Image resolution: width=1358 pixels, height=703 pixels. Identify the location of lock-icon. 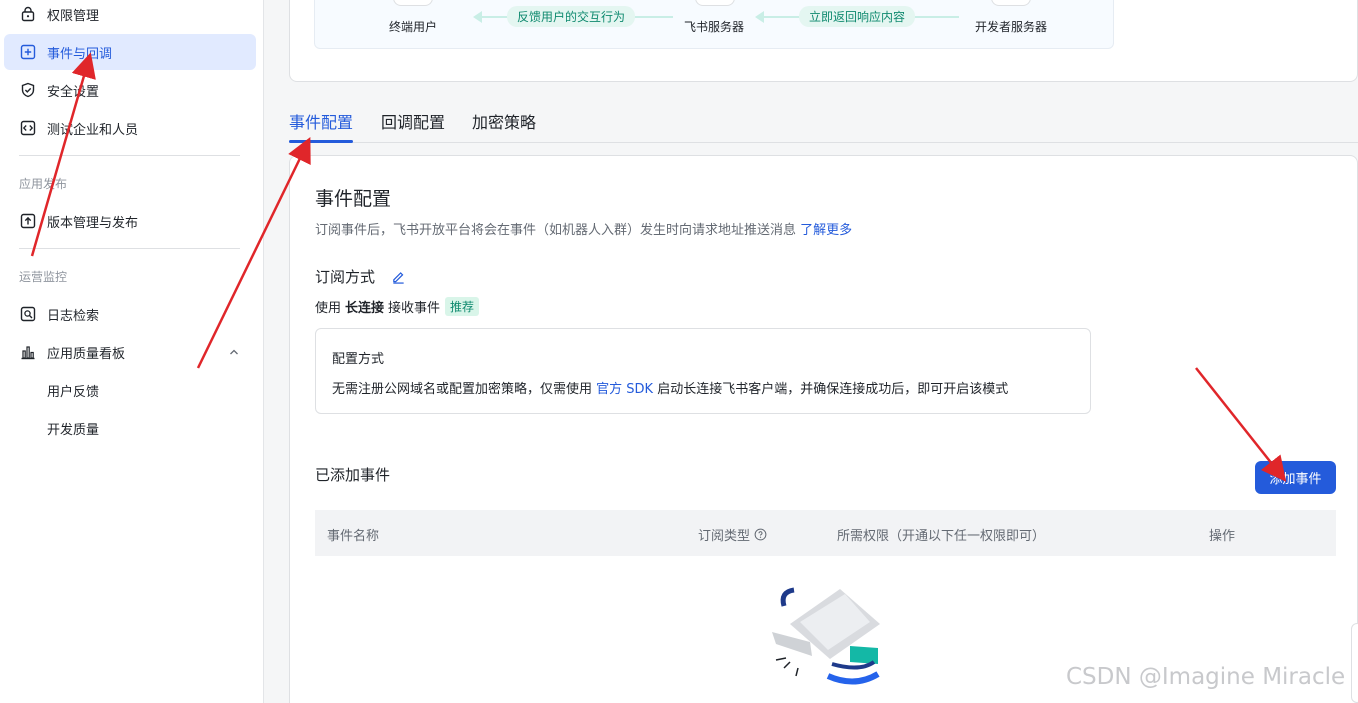
(28, 14).